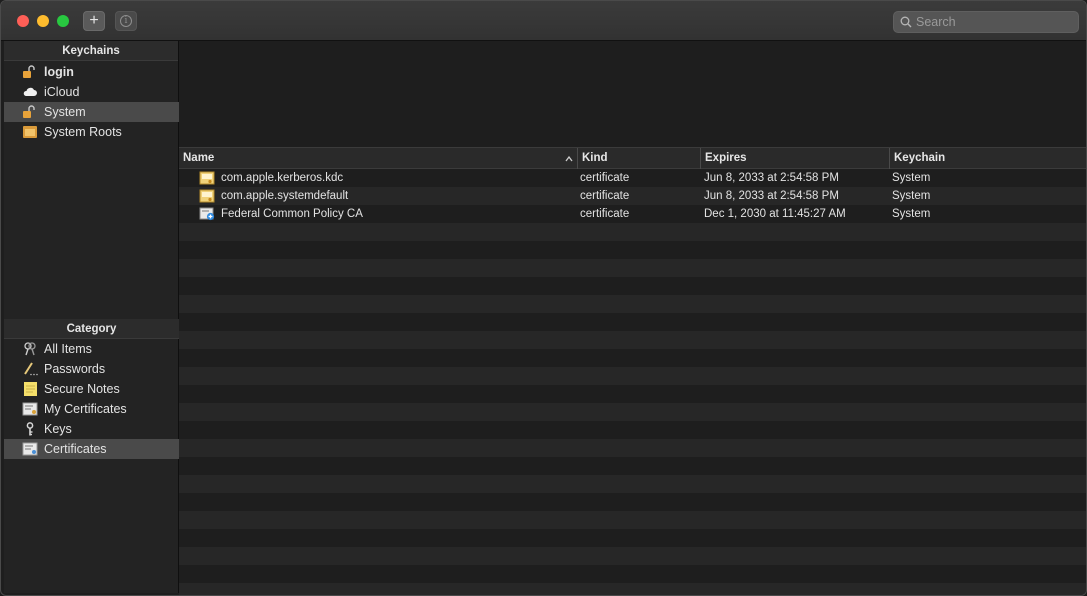  I want to click on sidebar-item-icloud: iCloud, so click(91, 92).